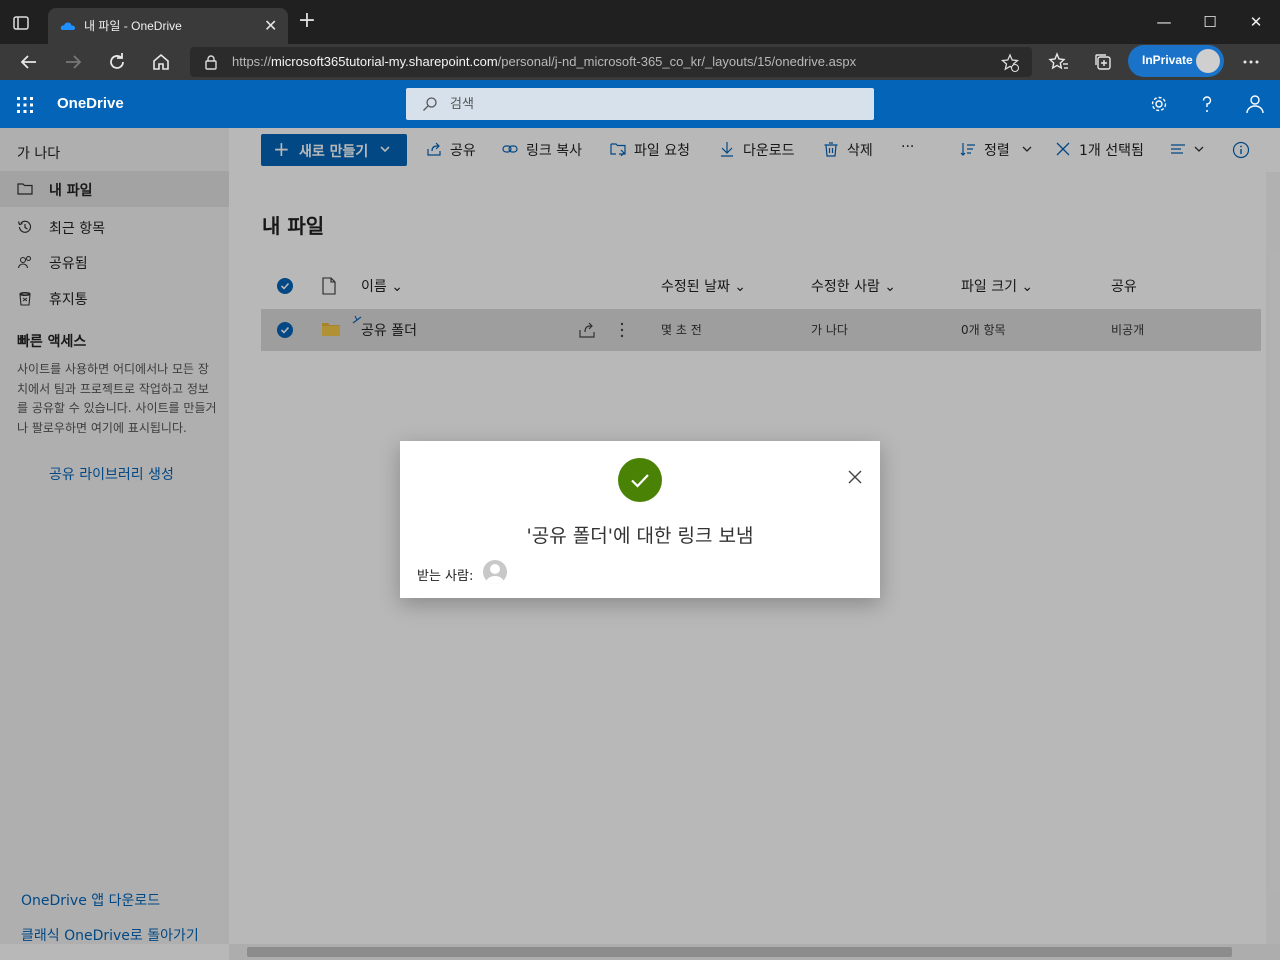 The width and height of the screenshot is (1280, 960). I want to click on maximize-icon: ☐, so click(1210, 22).